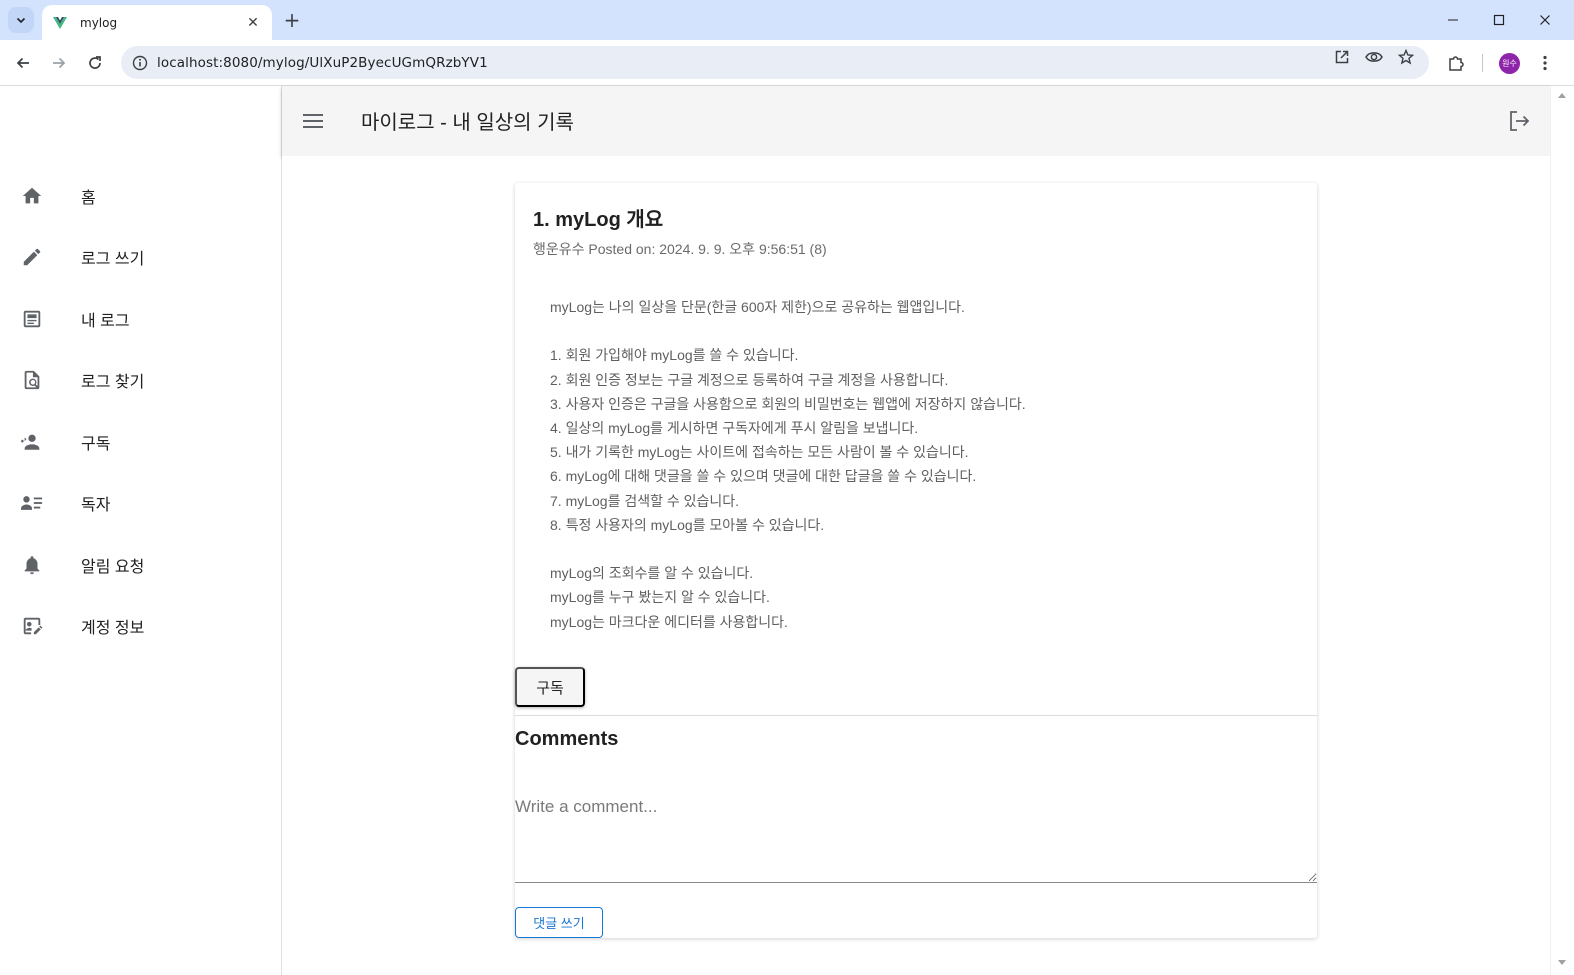  Describe the element at coordinates (88, 198) in the screenshot. I see `sidebar-item-label: 홈` at that location.